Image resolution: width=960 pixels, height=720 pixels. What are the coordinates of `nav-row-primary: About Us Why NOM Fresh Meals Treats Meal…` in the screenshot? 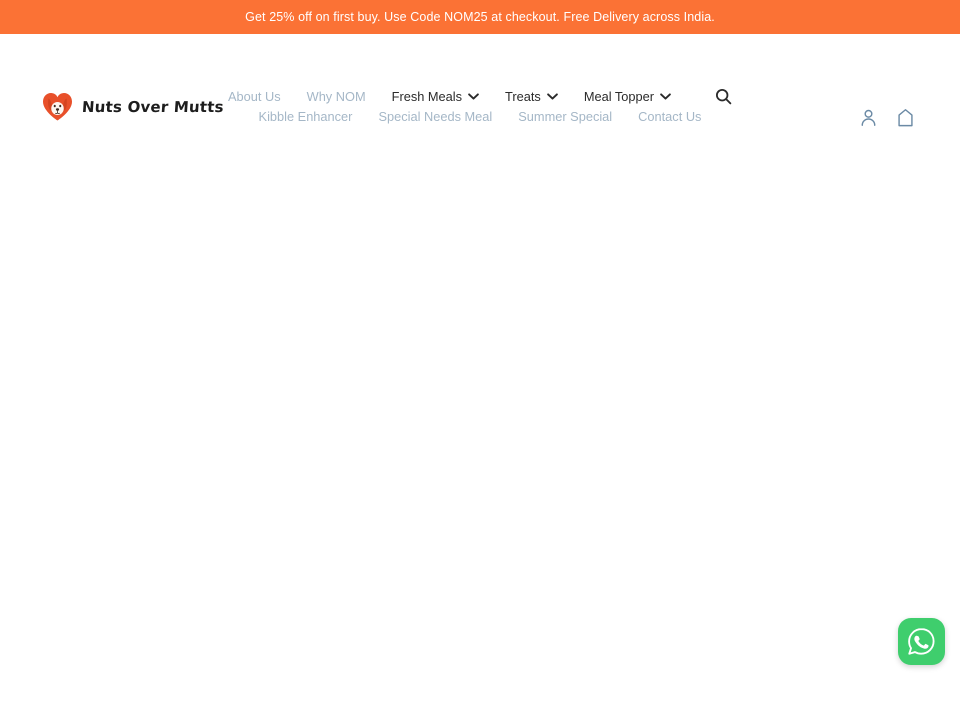 It's located at (480, 96).